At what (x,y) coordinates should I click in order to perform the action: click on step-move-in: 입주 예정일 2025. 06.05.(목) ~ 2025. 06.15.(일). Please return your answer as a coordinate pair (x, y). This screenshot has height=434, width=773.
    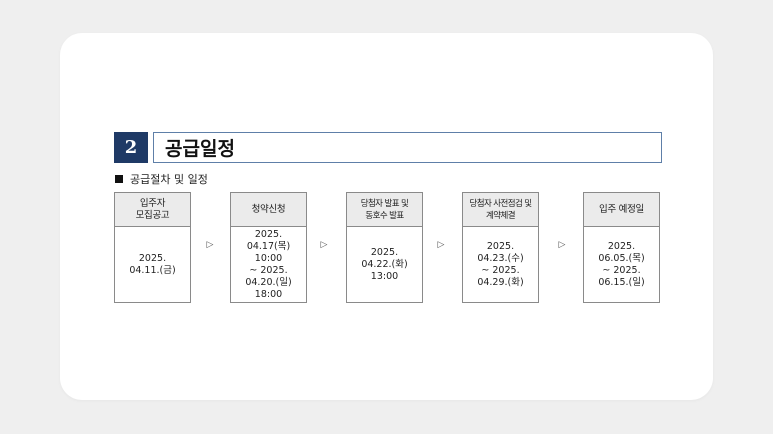
    Looking at the image, I should click on (621, 247).